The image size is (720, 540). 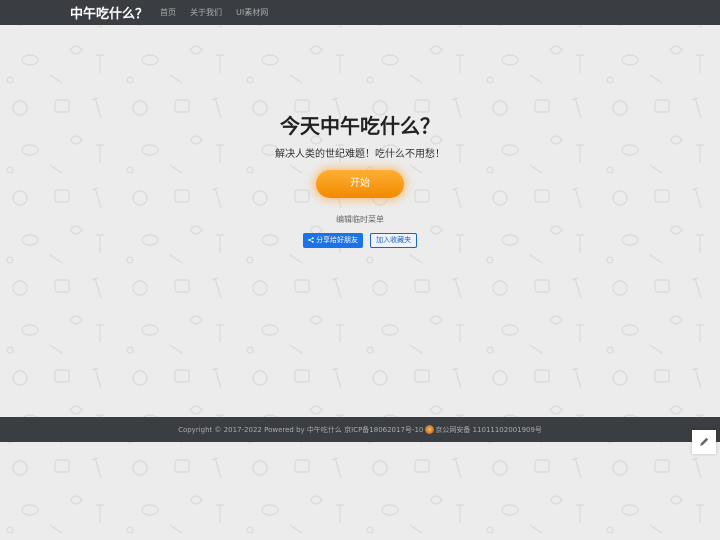 What do you see at coordinates (488, 430) in the screenshot?
I see `police-record-link: 京公网安备 11011102001909号` at bounding box center [488, 430].